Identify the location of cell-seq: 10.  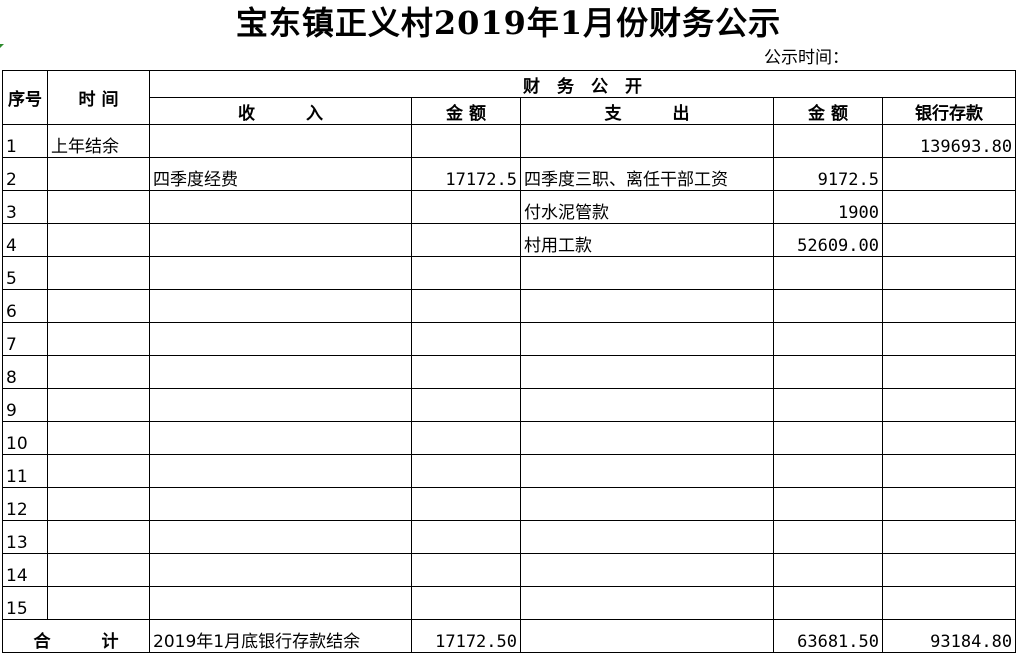
(25, 438).